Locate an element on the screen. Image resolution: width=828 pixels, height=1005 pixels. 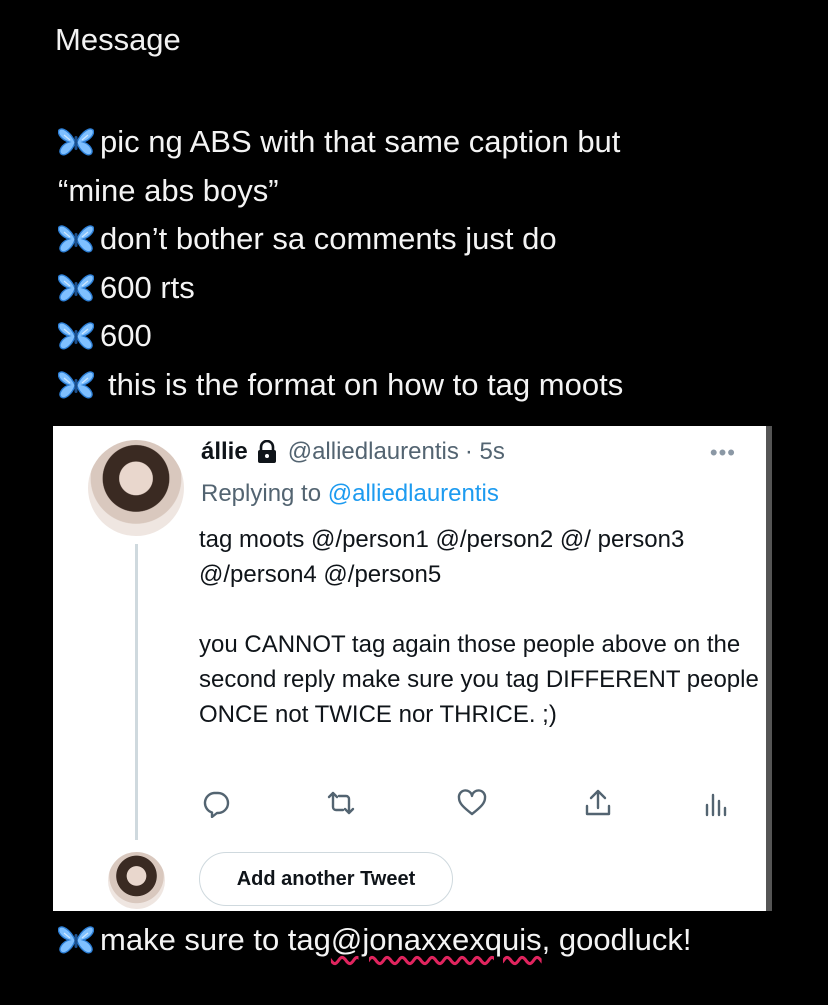
line-text: 600 is located at coordinates (126, 335).